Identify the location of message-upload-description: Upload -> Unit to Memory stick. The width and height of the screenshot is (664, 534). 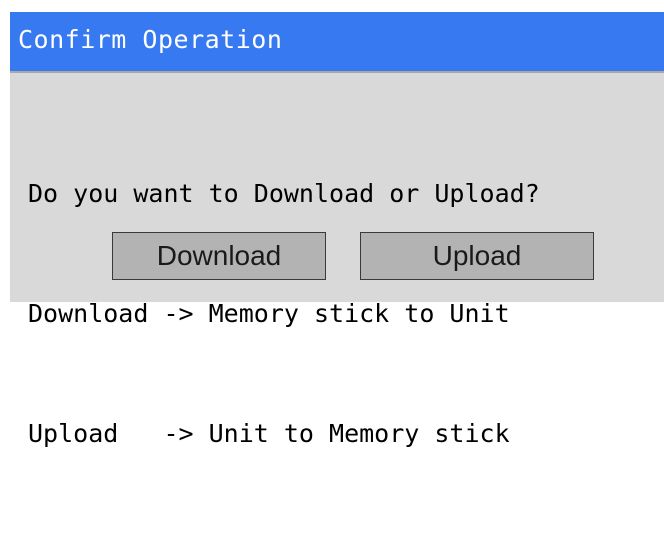
(269, 433).